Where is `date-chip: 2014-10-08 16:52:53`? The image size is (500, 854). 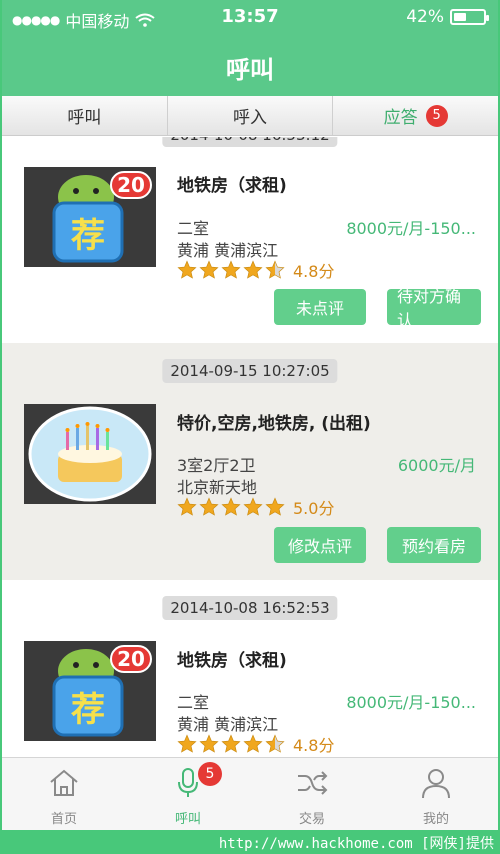 date-chip: 2014-10-08 16:52:53 is located at coordinates (250, 608).